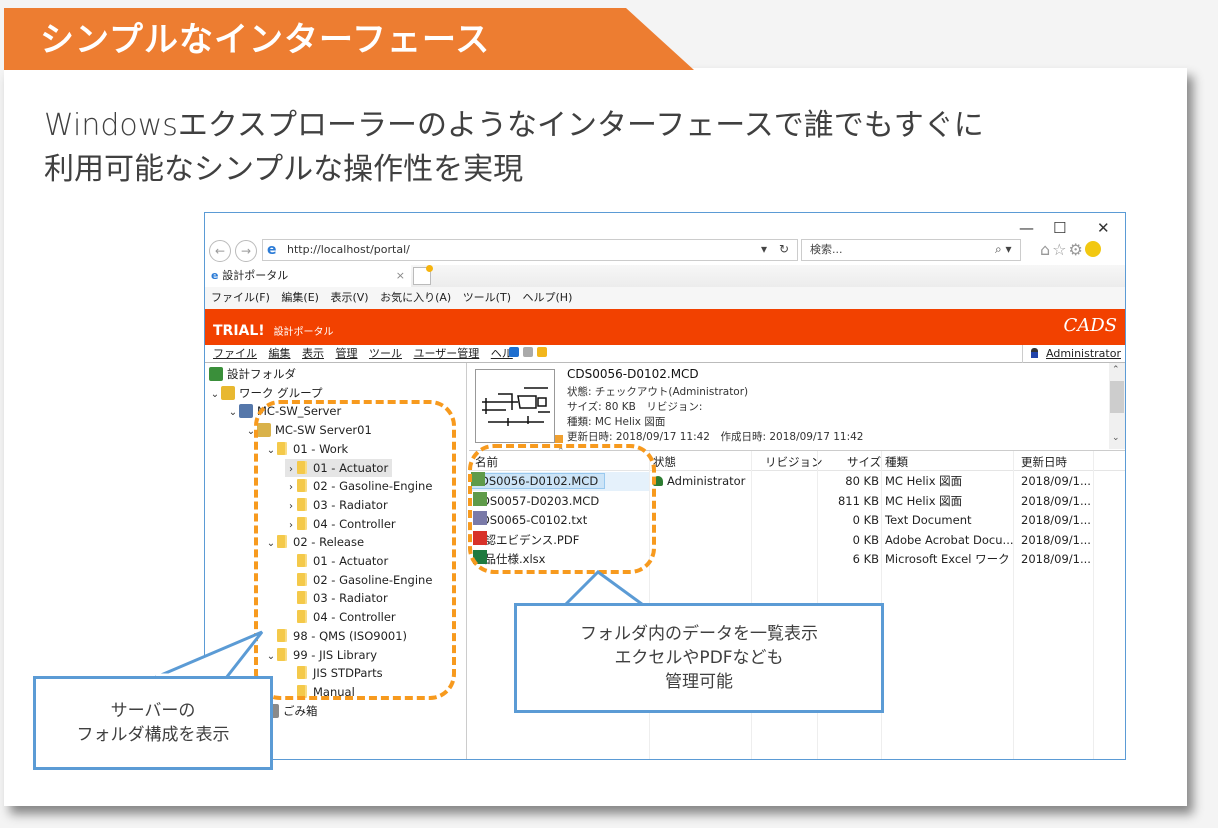 This screenshot has width=1218, height=828. What do you see at coordinates (228, 392) in the screenshot?
I see `group-icon` at bounding box center [228, 392].